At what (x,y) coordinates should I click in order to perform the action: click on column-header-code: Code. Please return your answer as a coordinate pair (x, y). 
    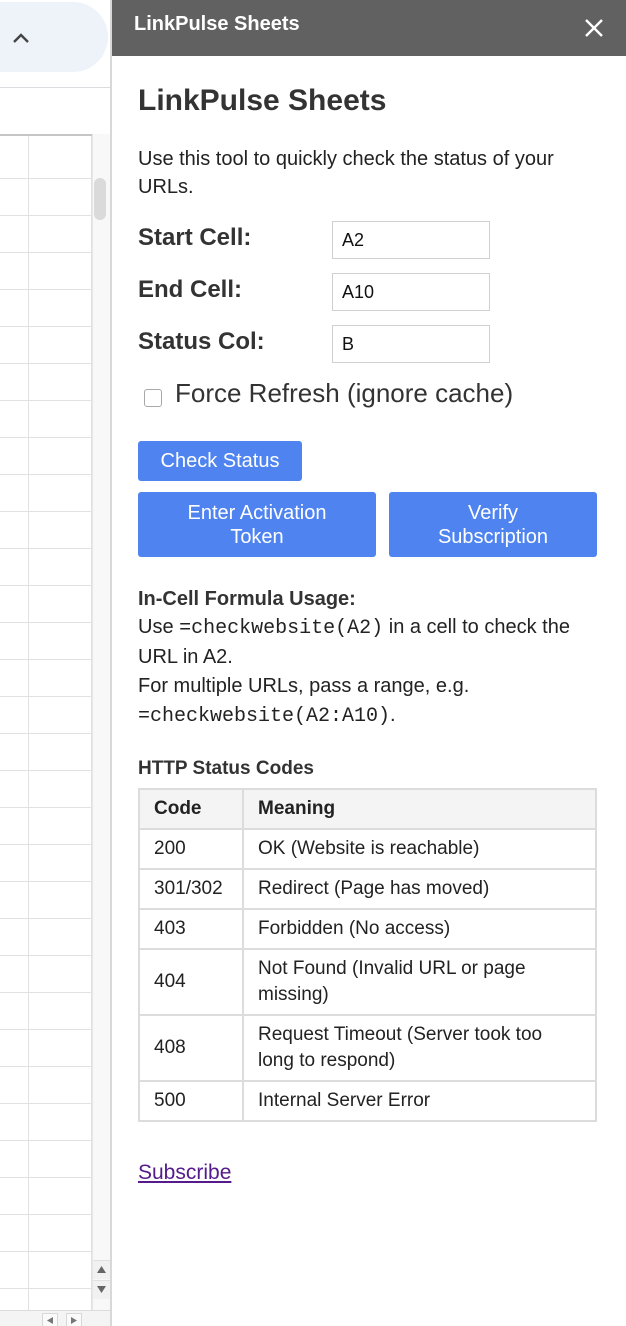
    Looking at the image, I should click on (191, 809).